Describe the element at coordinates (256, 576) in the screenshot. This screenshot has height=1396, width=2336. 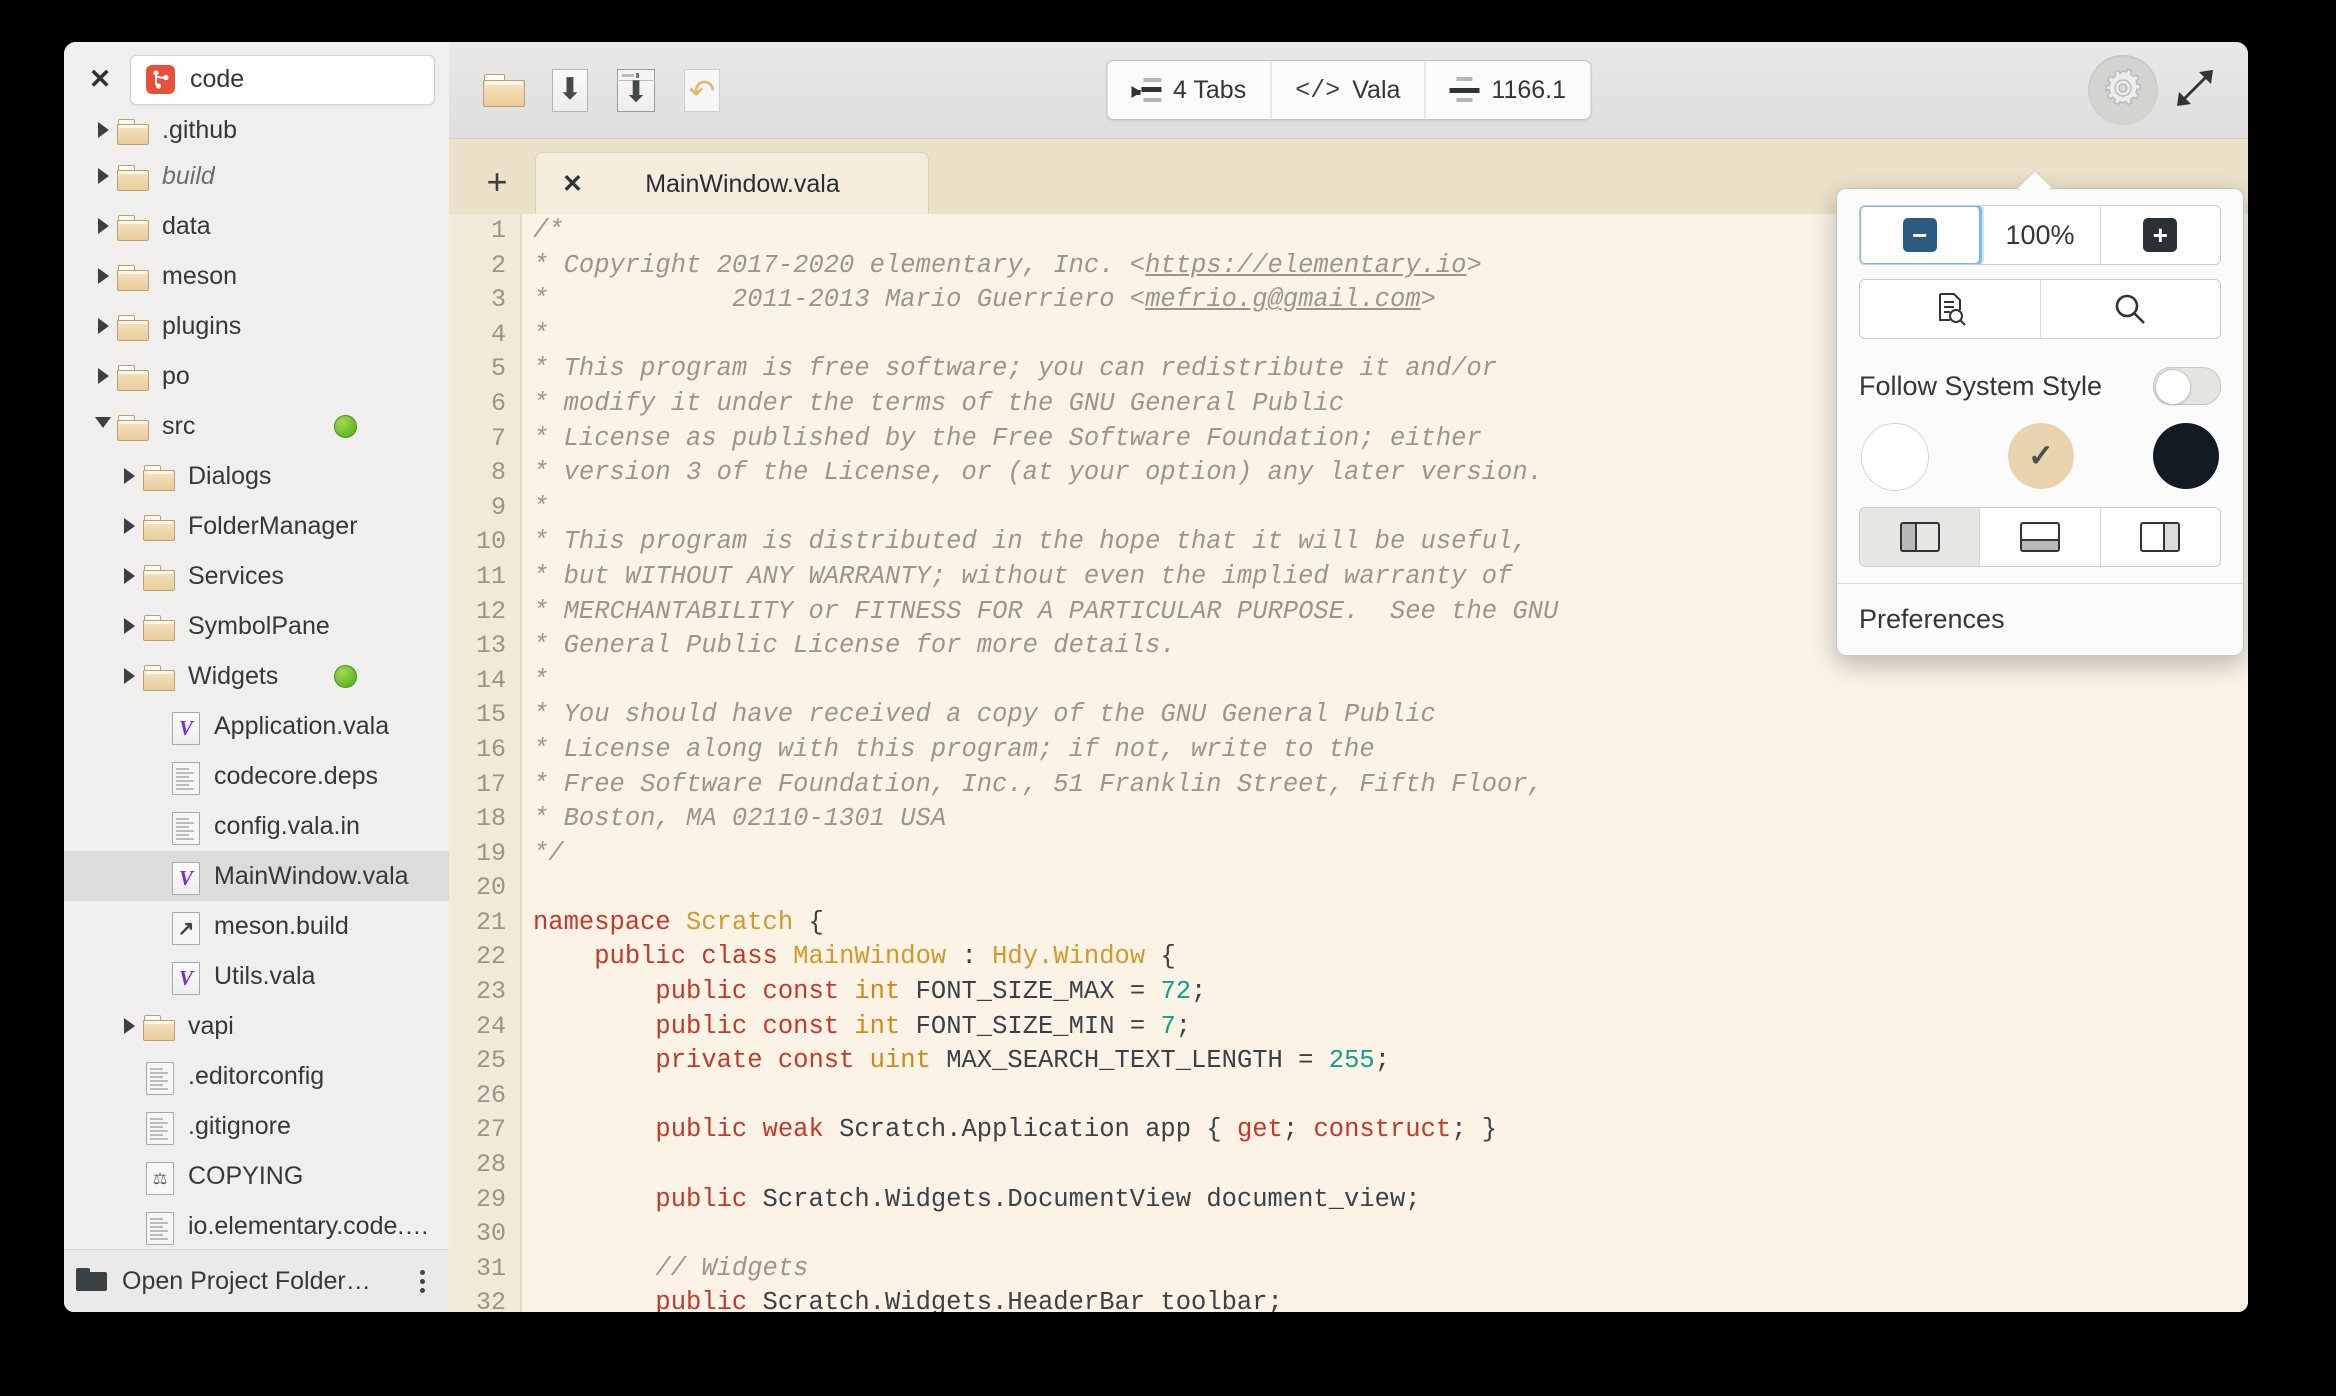
I see `tree-item-services: Services` at that location.